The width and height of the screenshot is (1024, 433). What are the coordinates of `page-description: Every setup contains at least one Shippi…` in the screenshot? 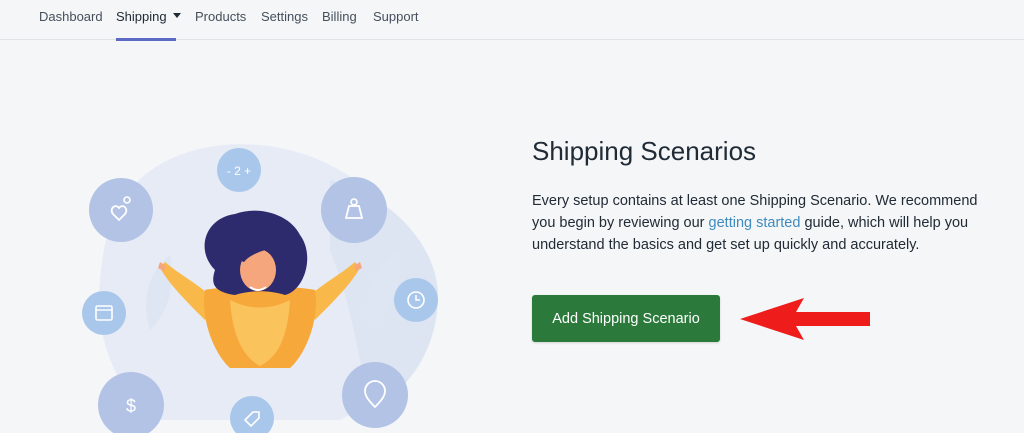 It's located at (767, 223).